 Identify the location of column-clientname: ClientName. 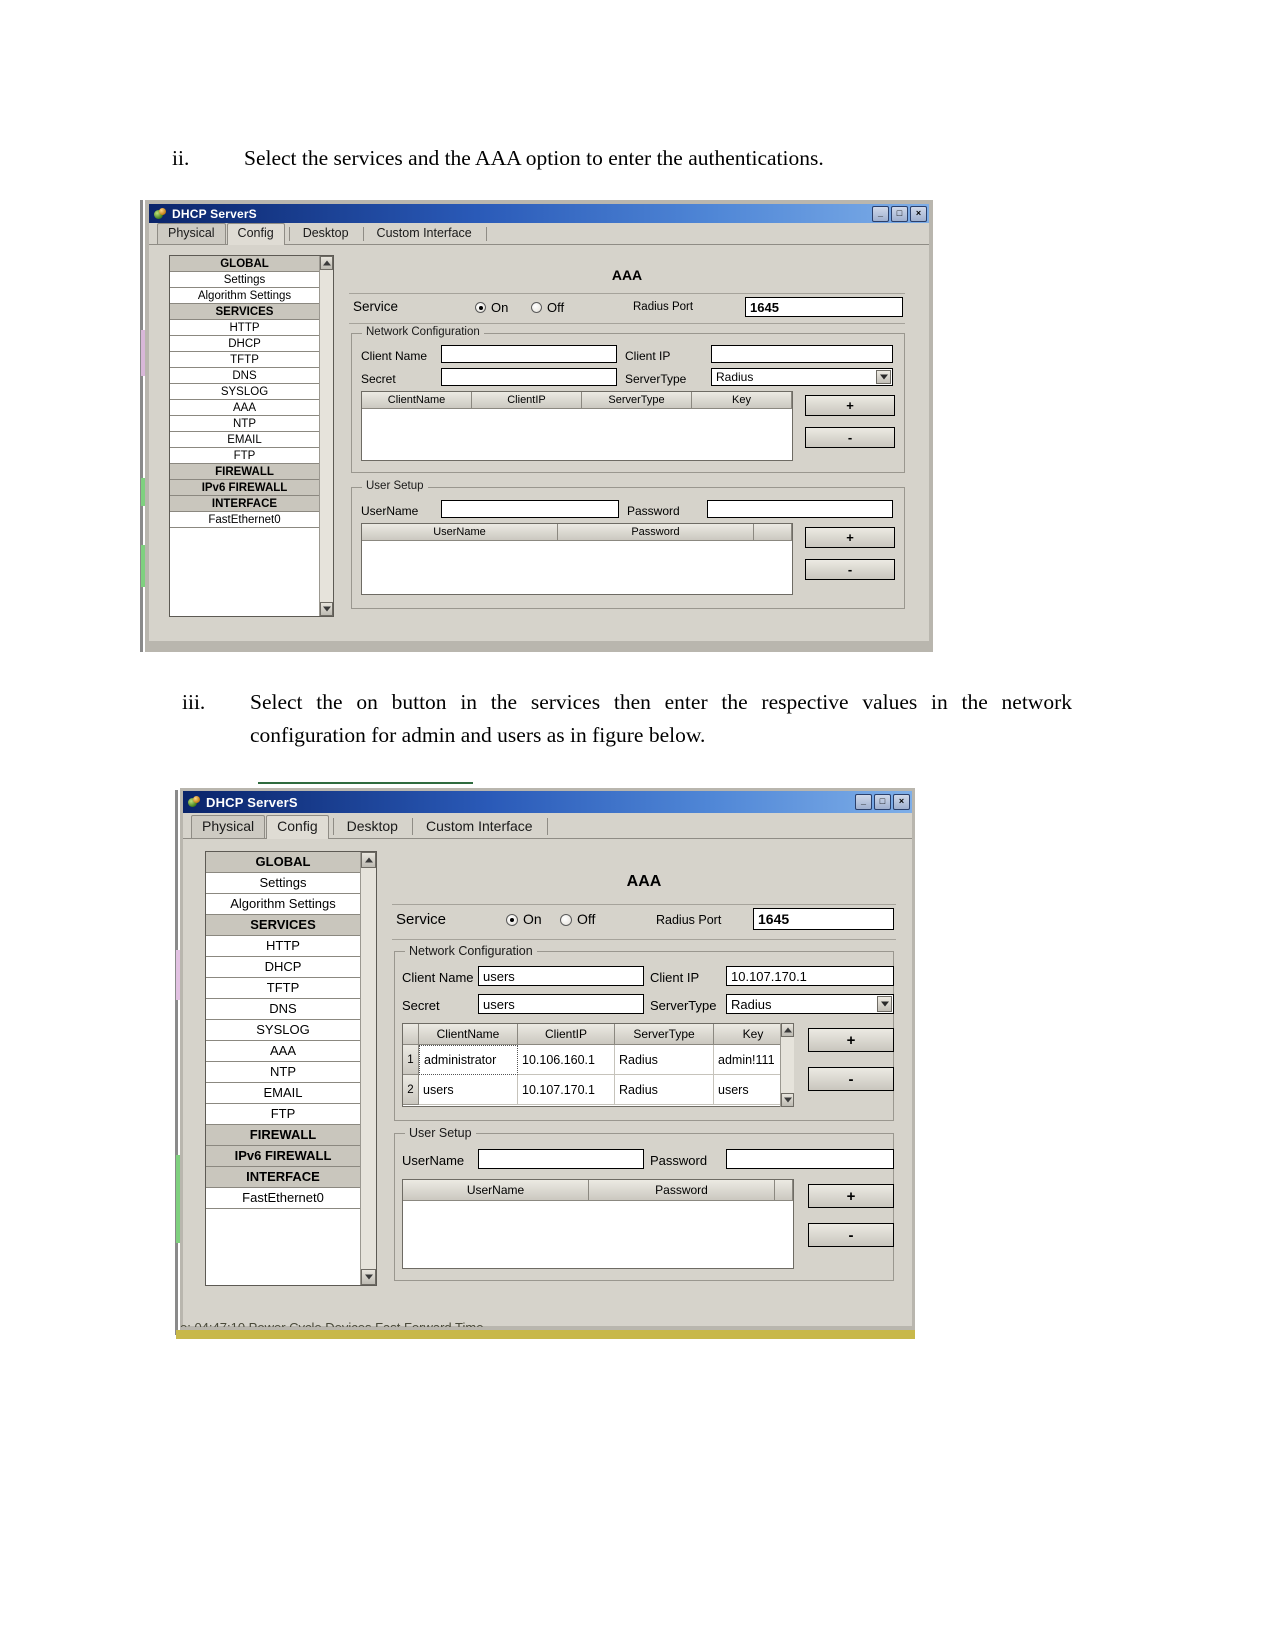
(468, 1034).